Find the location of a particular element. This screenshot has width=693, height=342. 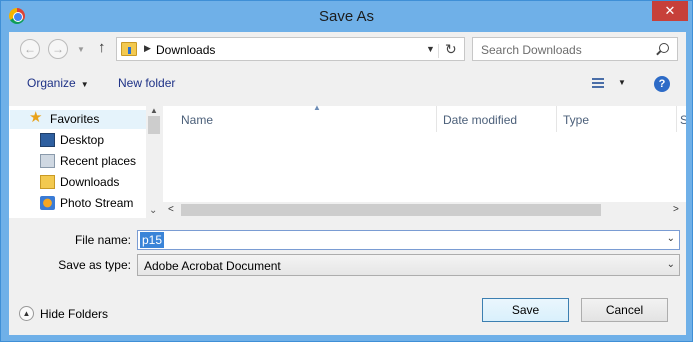

breadcrumb-downloads: Downloads is located at coordinates (185, 50).